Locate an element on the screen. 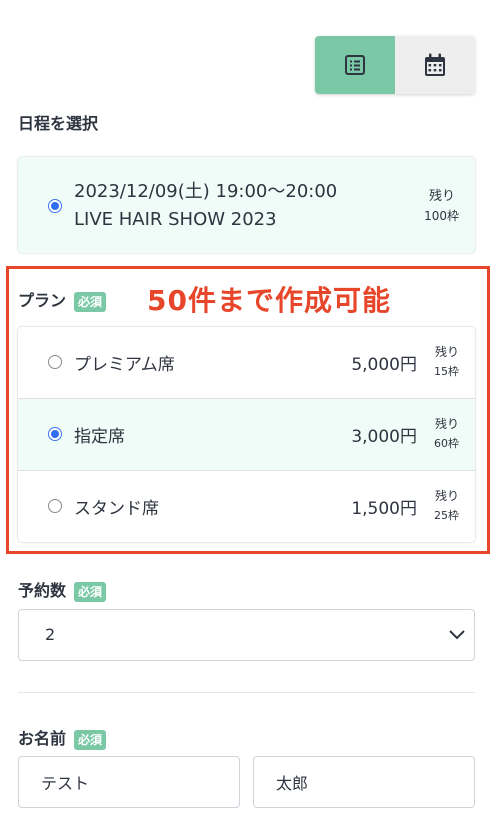 This screenshot has width=496, height=831. plan-remaining-count: 15枠 is located at coordinates (446, 371).